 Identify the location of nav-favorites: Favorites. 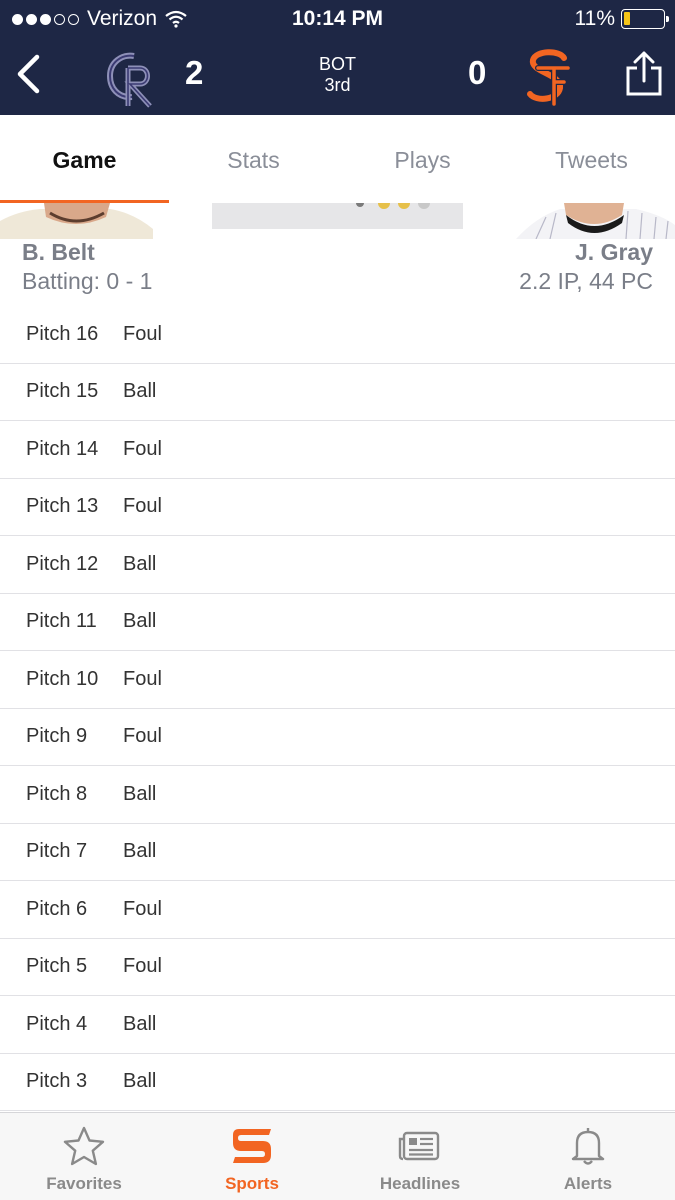
(84, 1156).